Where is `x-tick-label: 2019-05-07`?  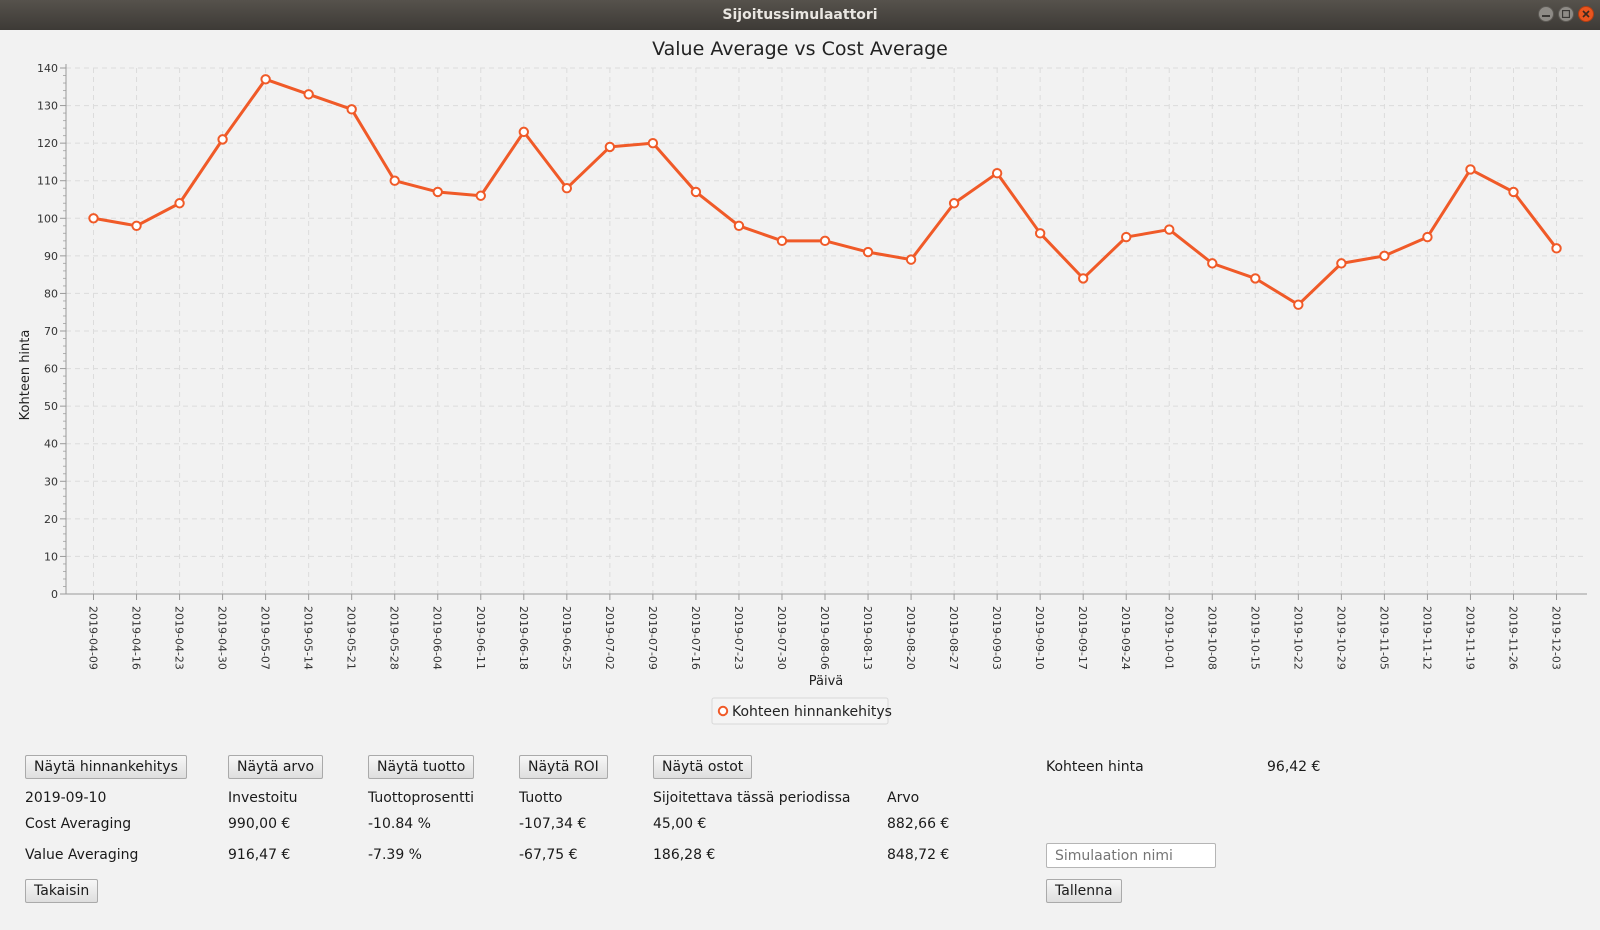
x-tick-label: 2019-05-07 is located at coordinates (265, 638).